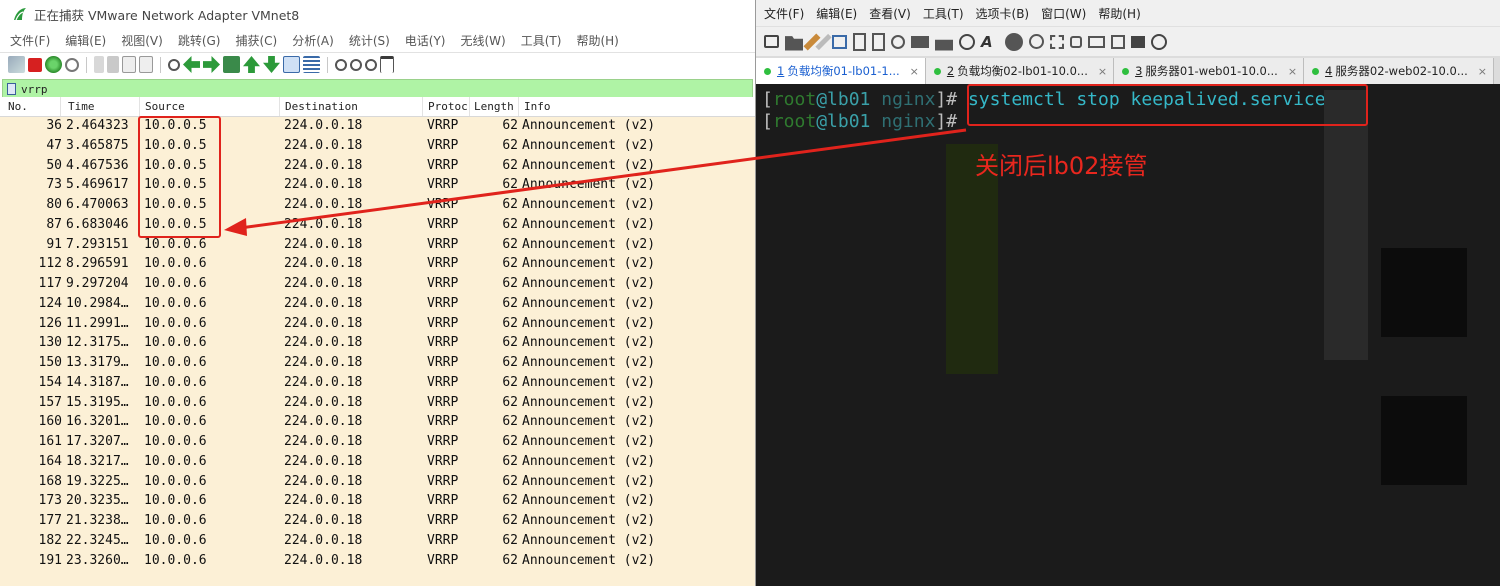  Describe the element at coordinates (129, 64) in the screenshot. I see `close-file-icon` at that location.